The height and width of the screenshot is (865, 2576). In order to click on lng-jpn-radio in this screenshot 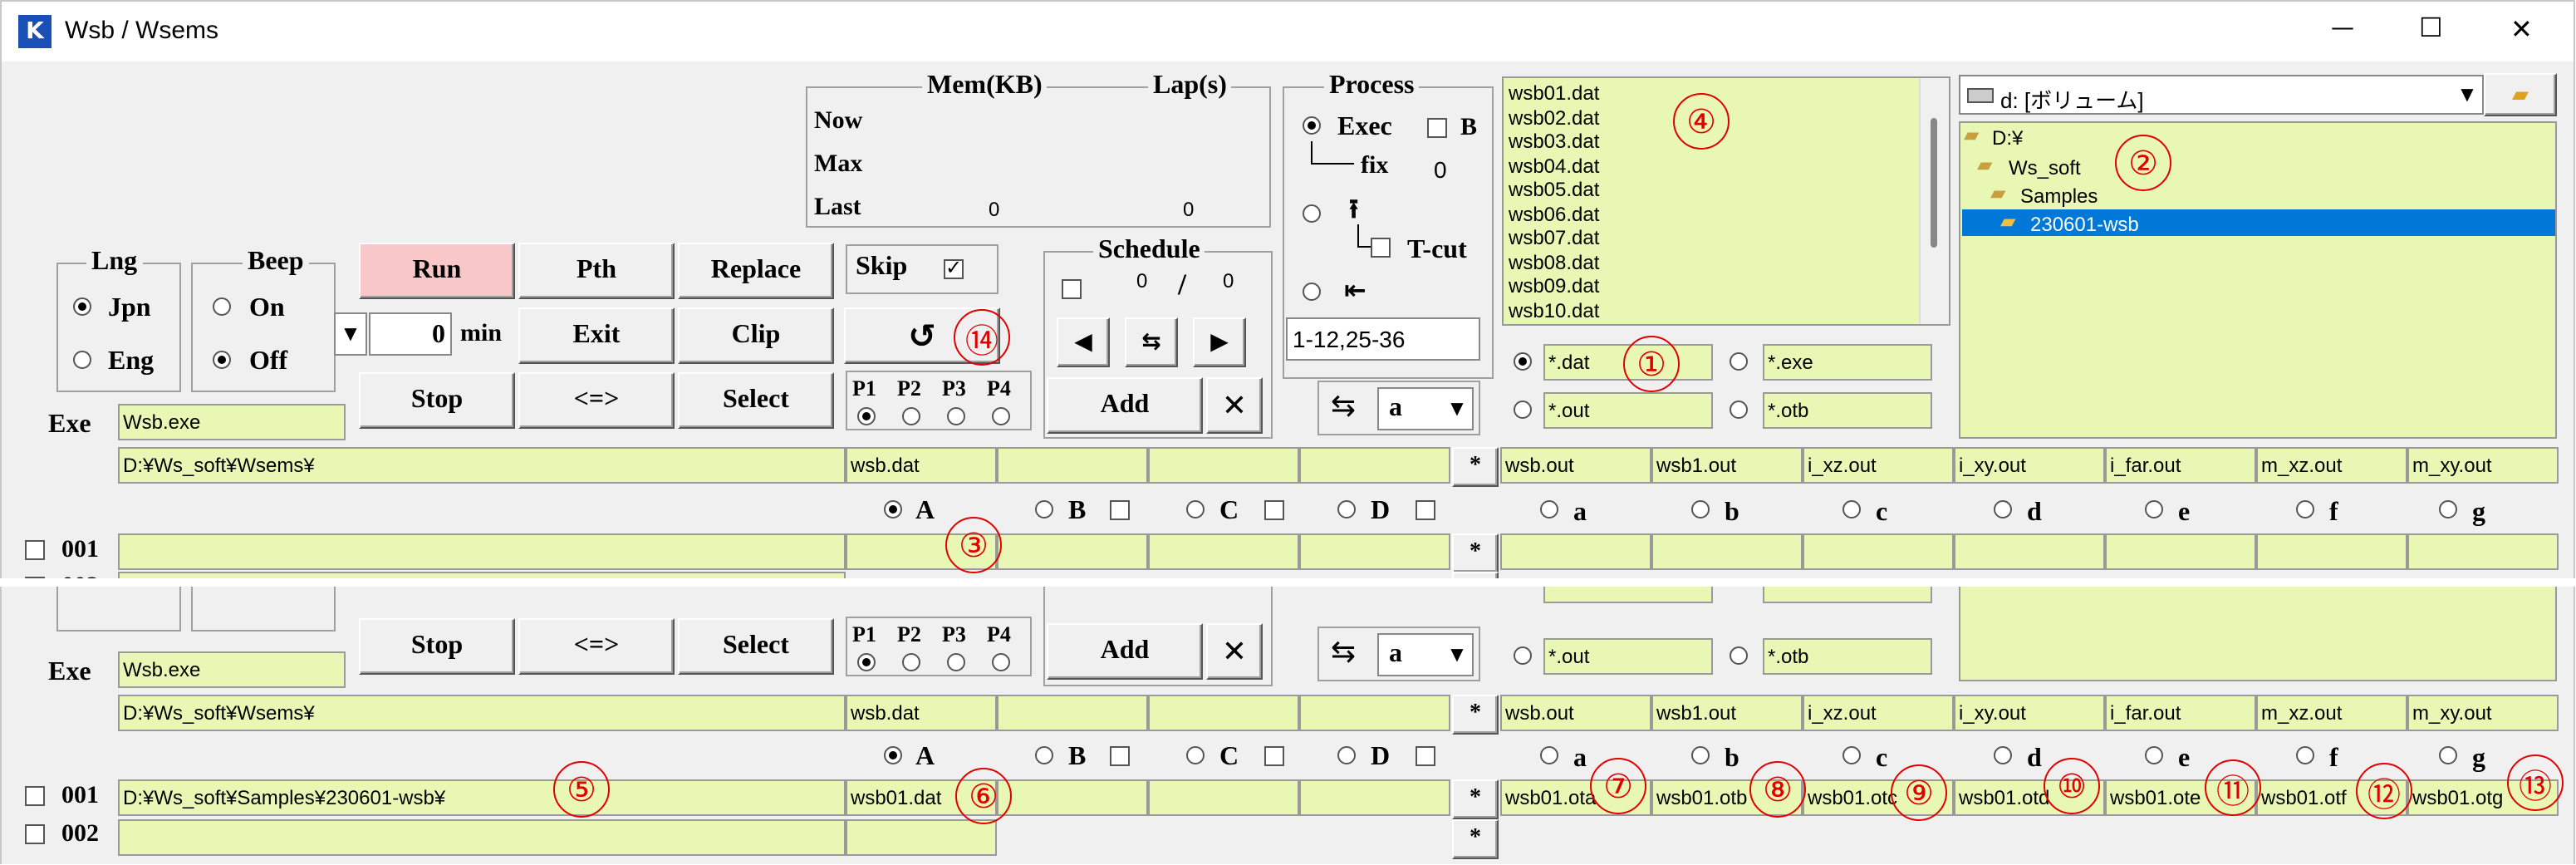, I will do `click(82, 306)`.